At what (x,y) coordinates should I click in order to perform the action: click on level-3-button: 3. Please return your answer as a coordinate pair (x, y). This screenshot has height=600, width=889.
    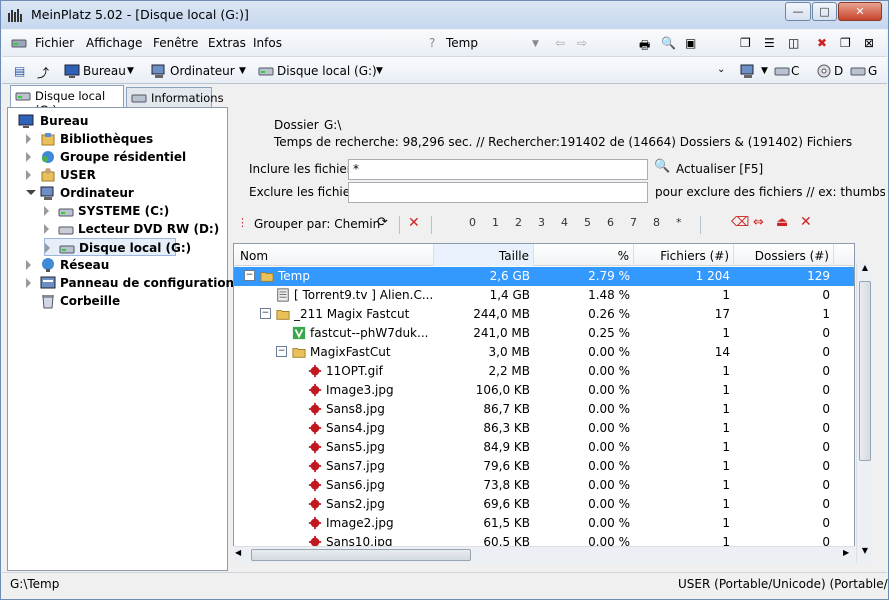
    Looking at the image, I should click on (541, 222).